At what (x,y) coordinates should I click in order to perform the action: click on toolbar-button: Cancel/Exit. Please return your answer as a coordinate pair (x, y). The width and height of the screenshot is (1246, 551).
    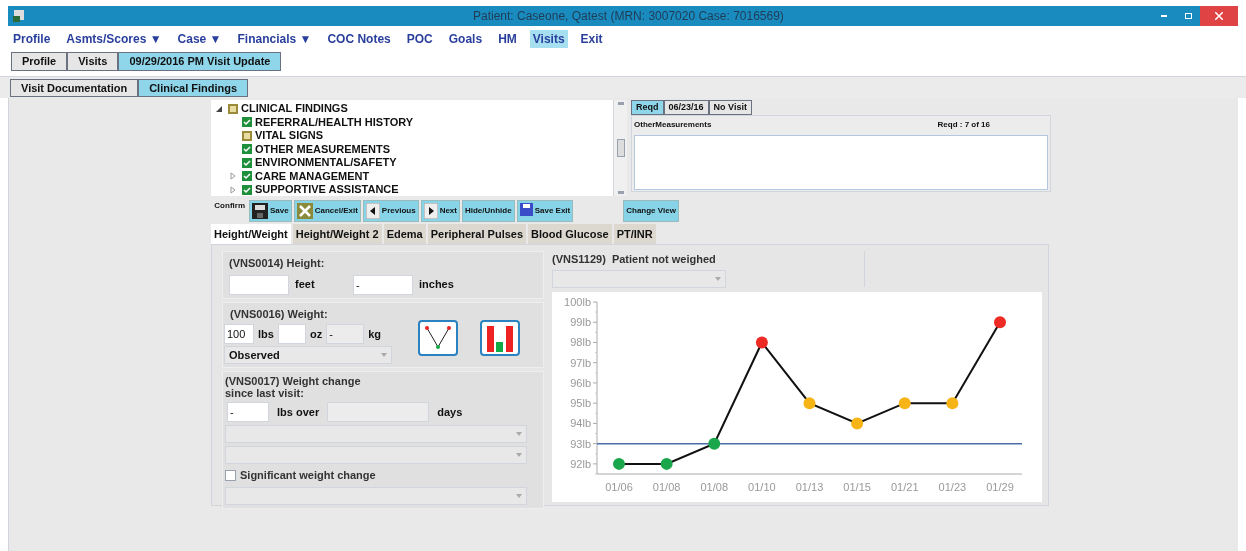
    Looking at the image, I should click on (327, 211).